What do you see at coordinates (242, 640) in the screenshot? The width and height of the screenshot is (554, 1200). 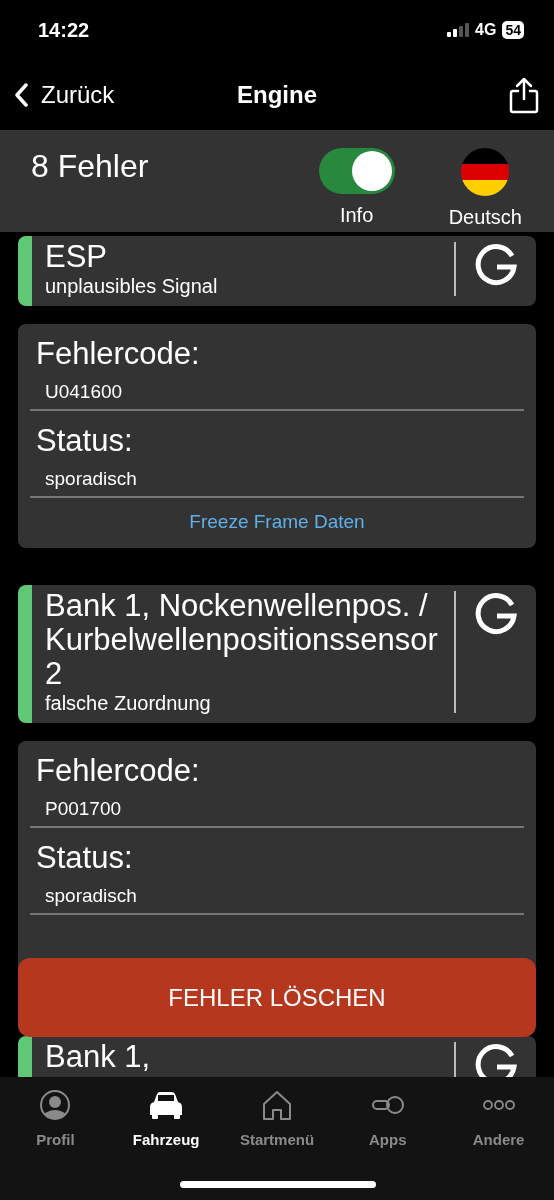 I see `fault-title: Bank 1, Nockenwellenpos. / Kurbelwellenpositionssensor 2` at bounding box center [242, 640].